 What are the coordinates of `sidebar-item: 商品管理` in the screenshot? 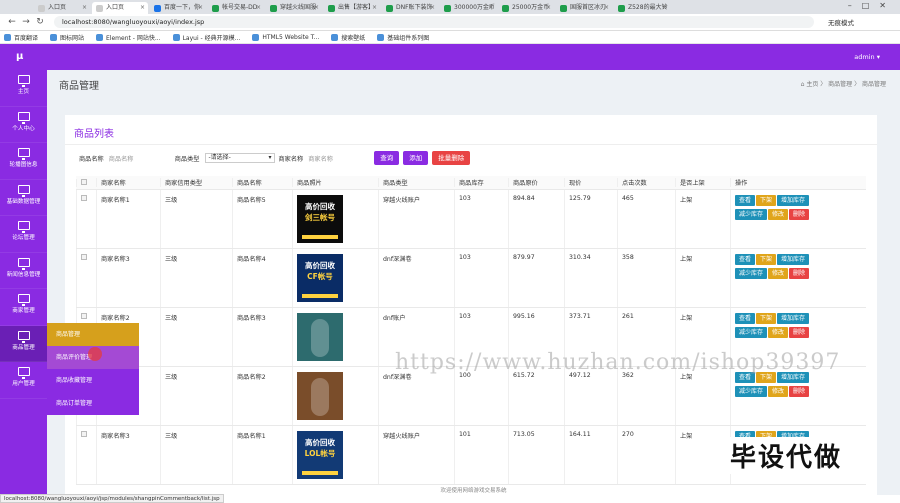 It's located at (23, 343).